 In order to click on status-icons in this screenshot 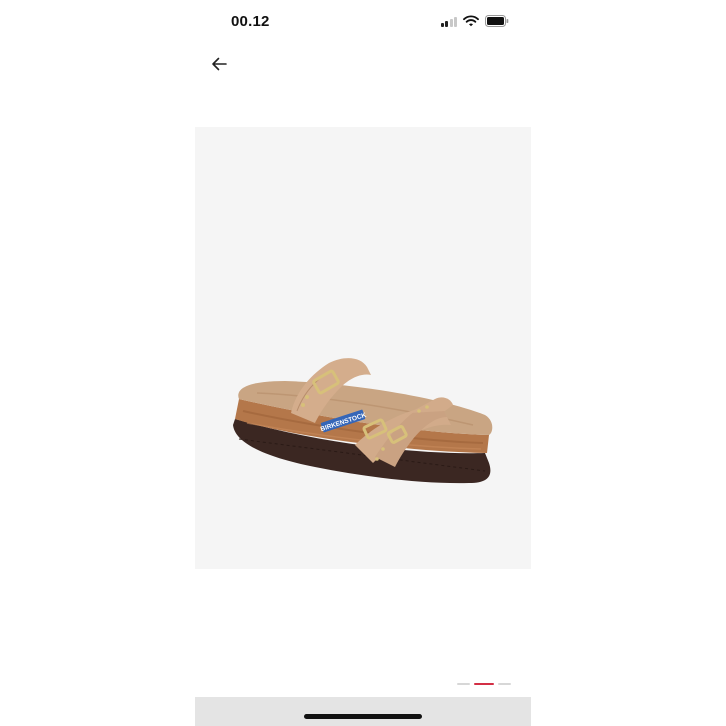, I will do `click(475, 21)`.